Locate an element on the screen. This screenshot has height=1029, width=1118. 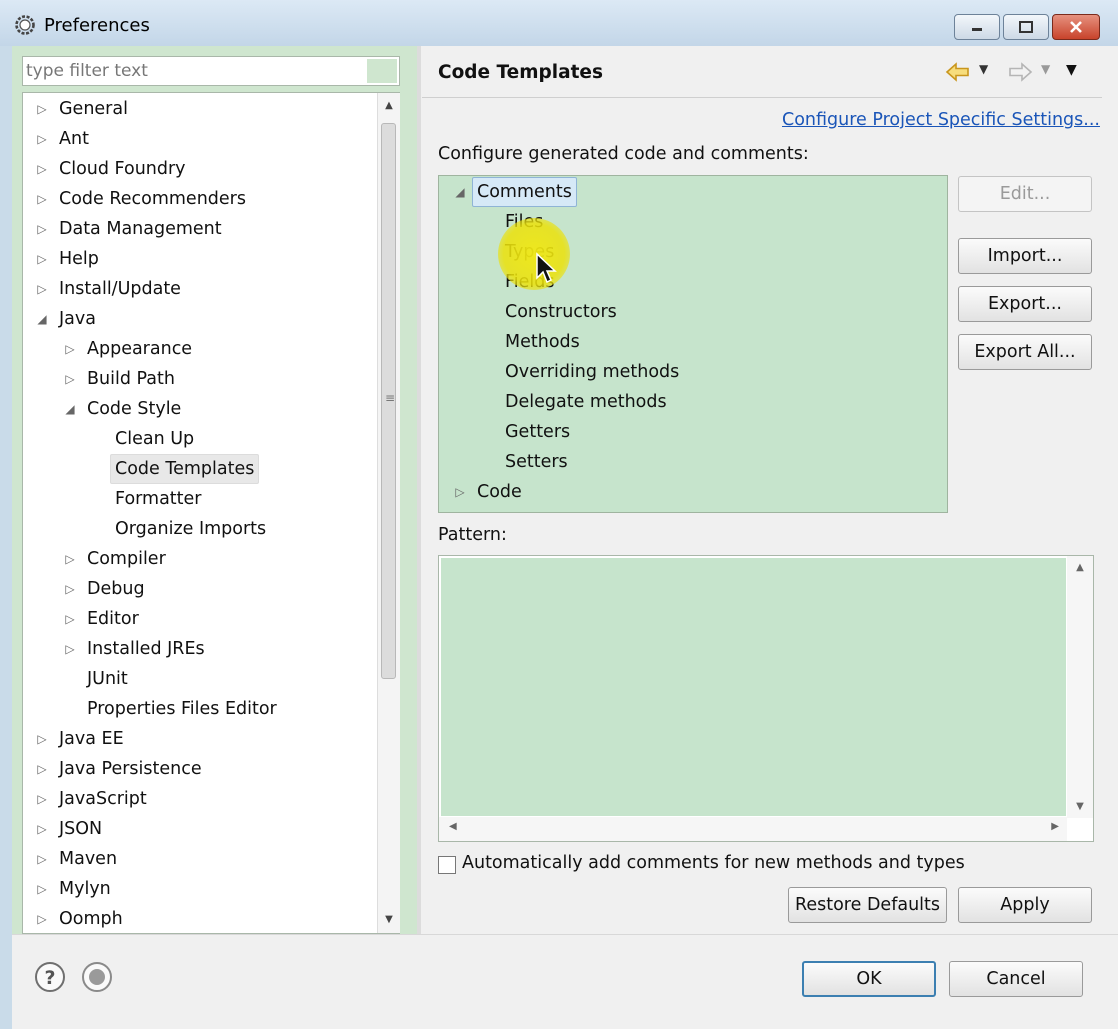
template-item-label: Setters is located at coordinates (536, 462).